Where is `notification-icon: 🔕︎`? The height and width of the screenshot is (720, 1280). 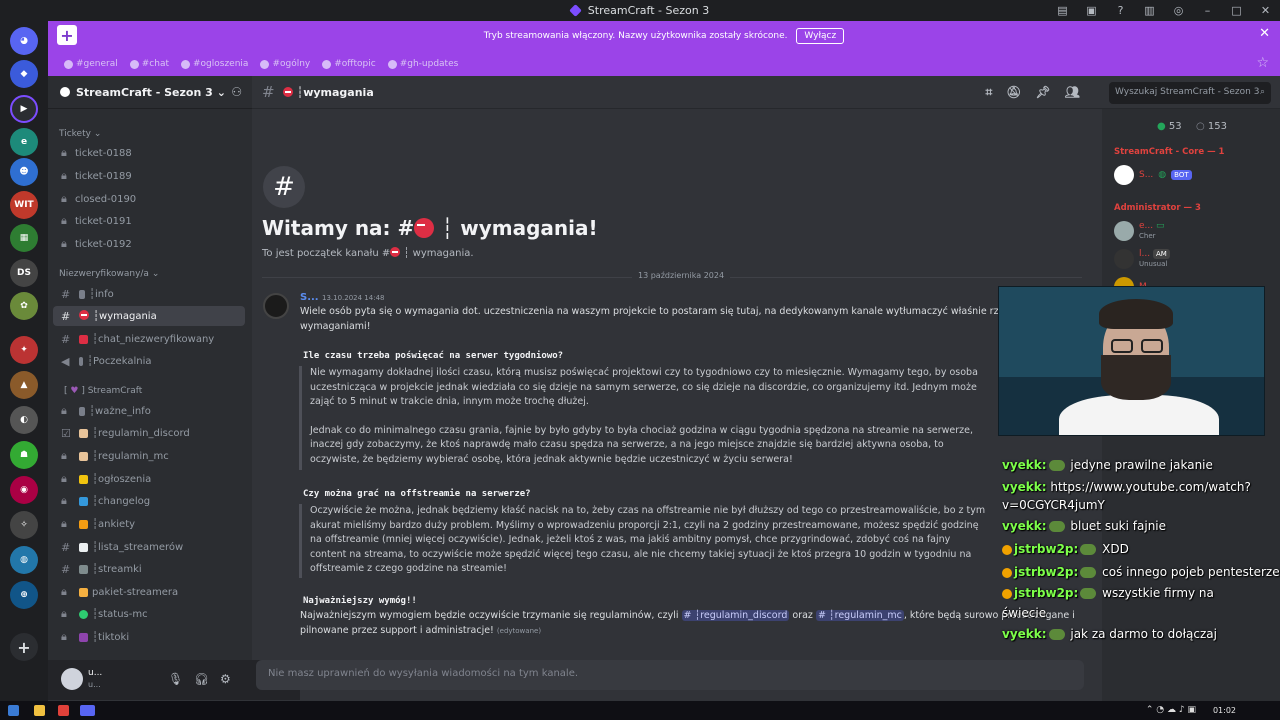 notification-icon: 🔕︎ is located at coordinates (1013, 92).